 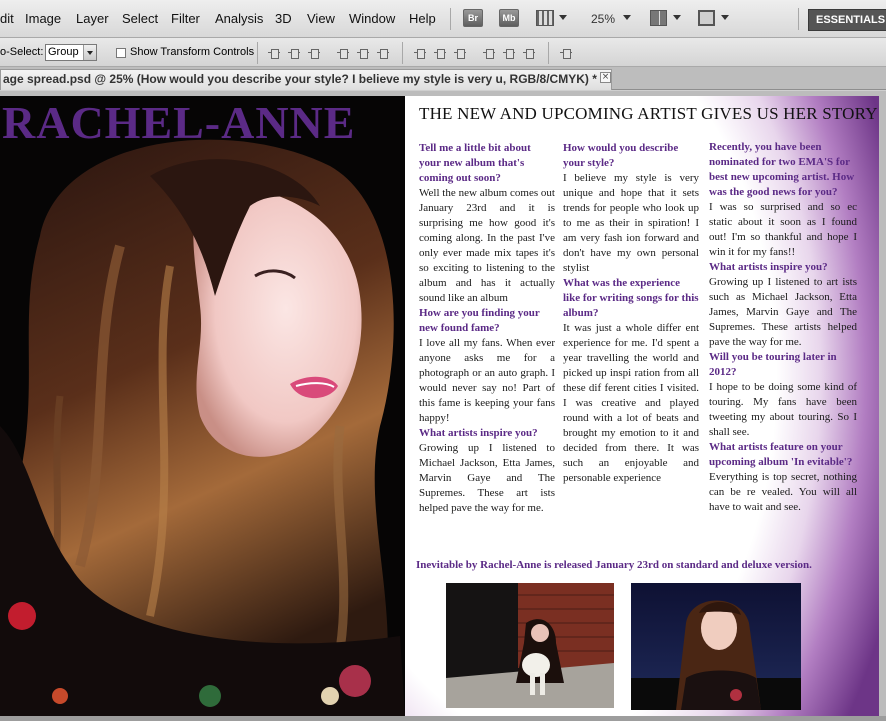 What do you see at coordinates (509, 18) in the screenshot?
I see `mini-bridge-button: Mb` at bounding box center [509, 18].